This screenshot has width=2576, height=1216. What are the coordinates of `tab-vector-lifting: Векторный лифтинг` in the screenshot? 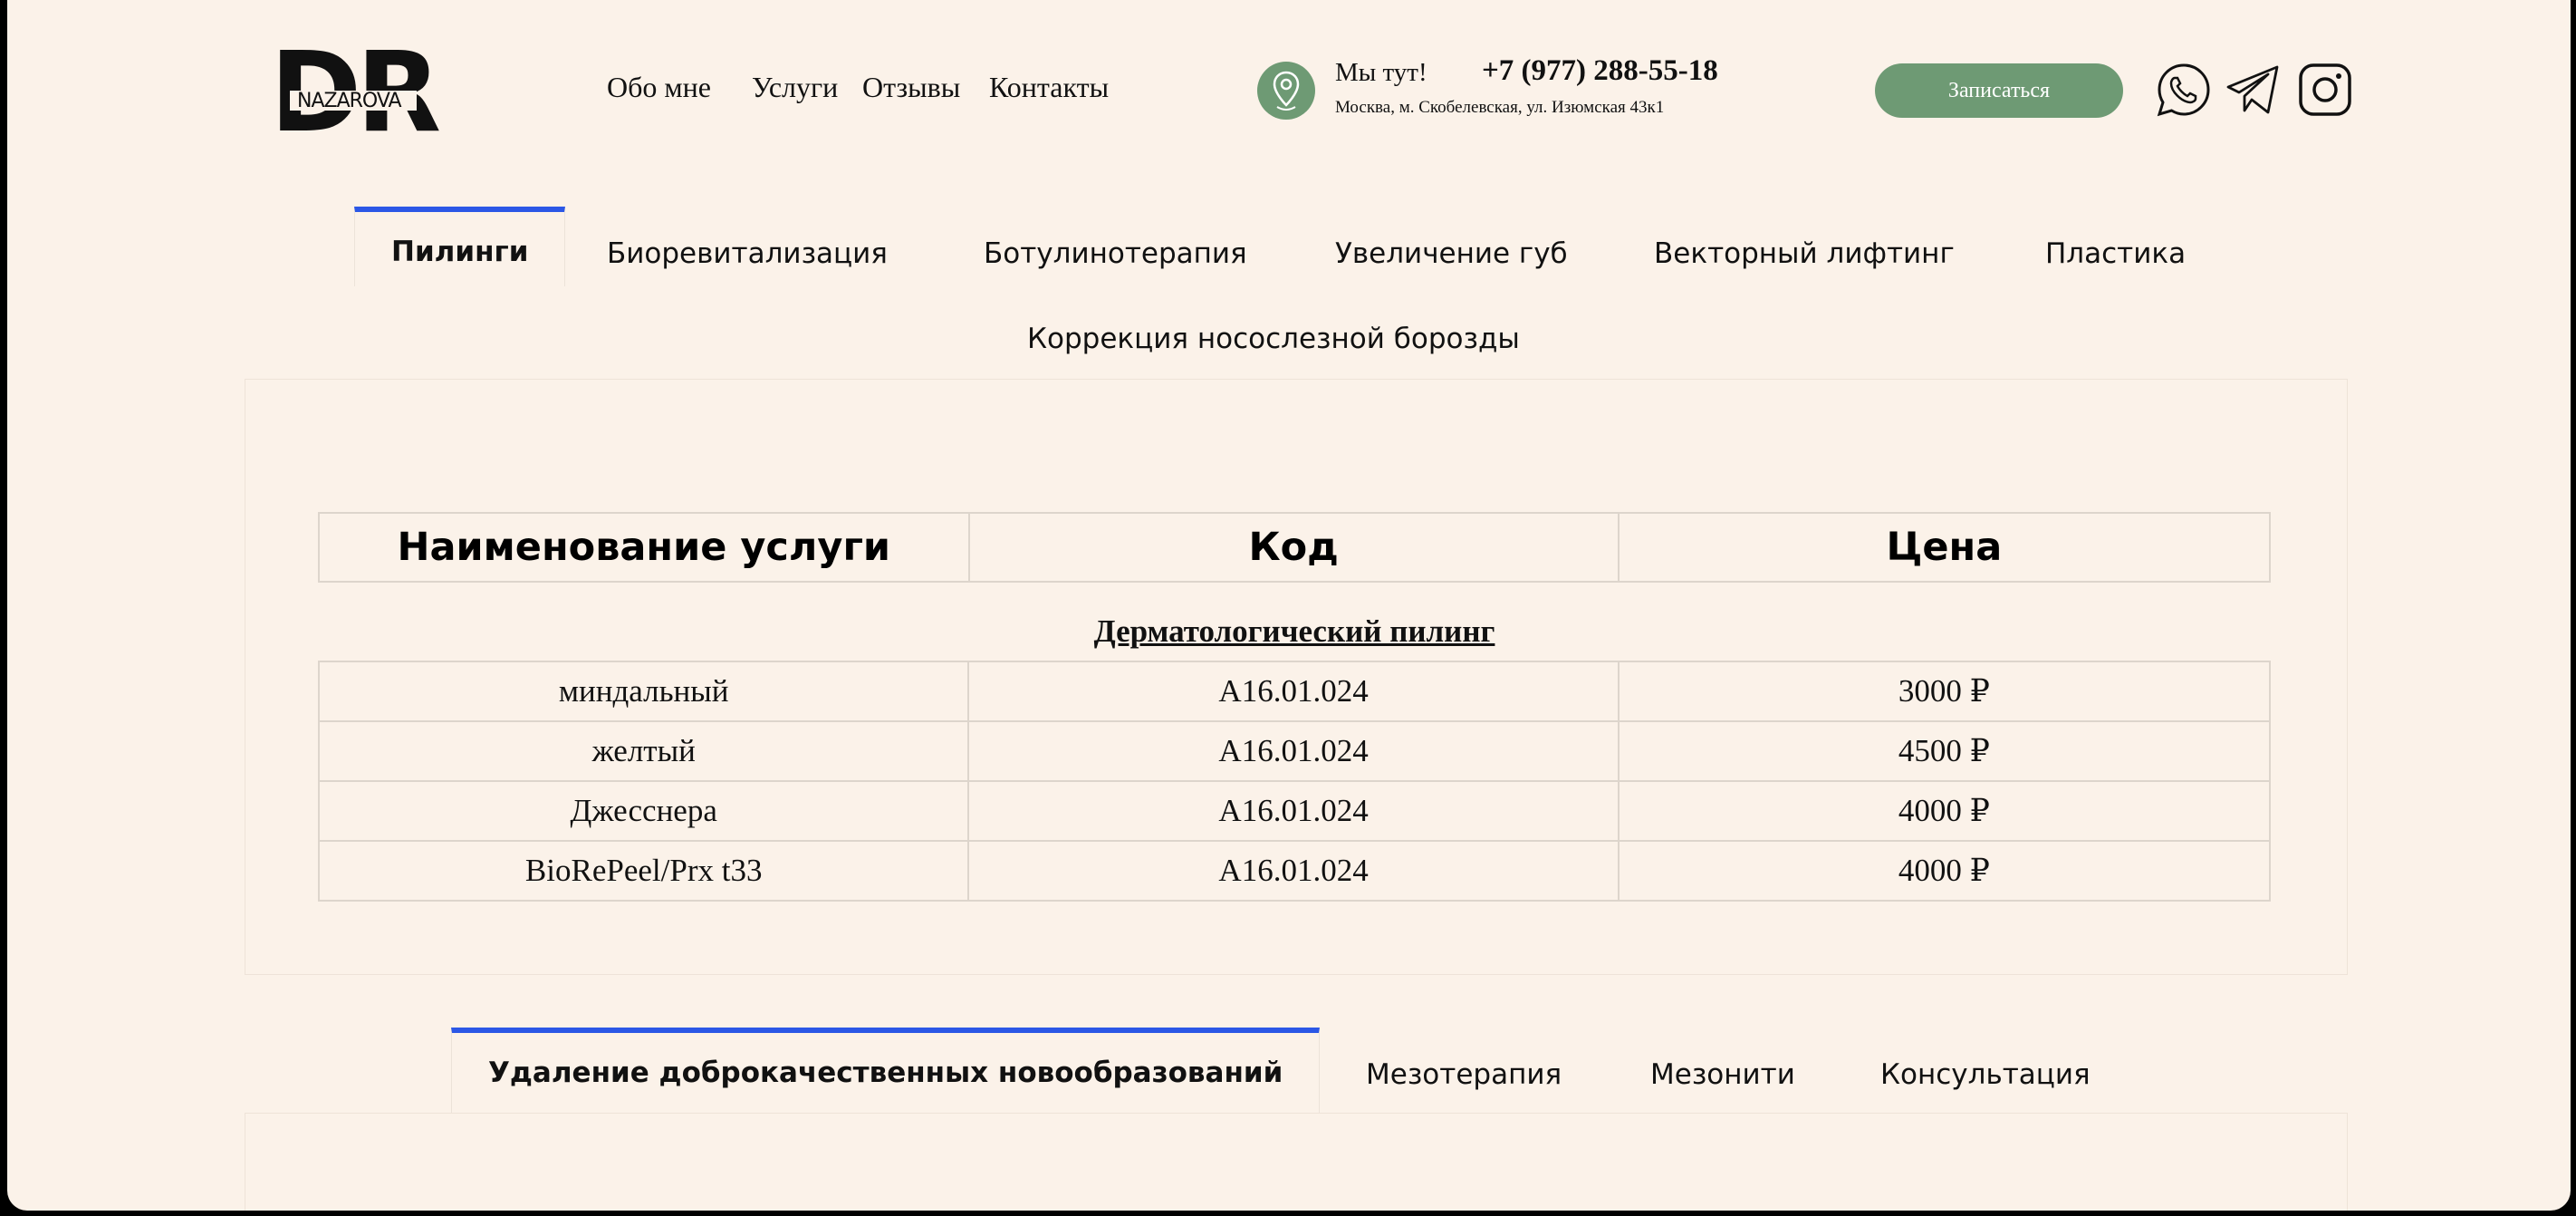 It's located at (1804, 250).